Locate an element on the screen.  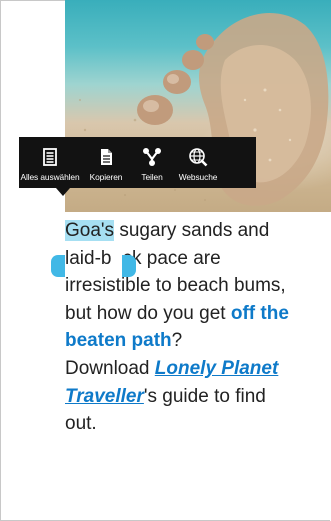
select-all-button: Alles auswählen is located at coordinates (50, 162).